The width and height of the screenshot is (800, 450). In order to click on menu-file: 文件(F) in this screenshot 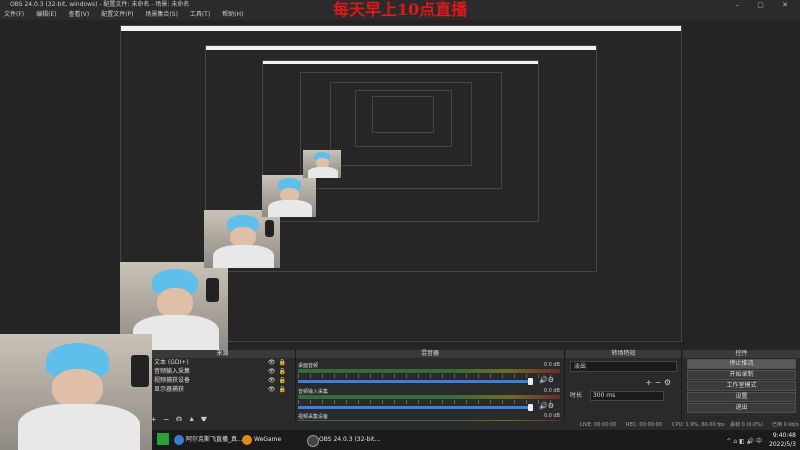, I will do `click(14, 14)`.